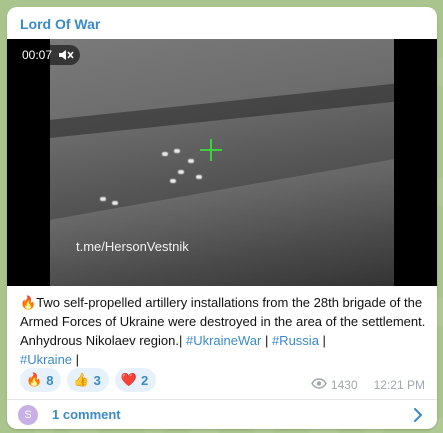  What do you see at coordinates (368, 385) in the screenshot?
I see `post-meta: 1430 12:21 PM` at bounding box center [368, 385].